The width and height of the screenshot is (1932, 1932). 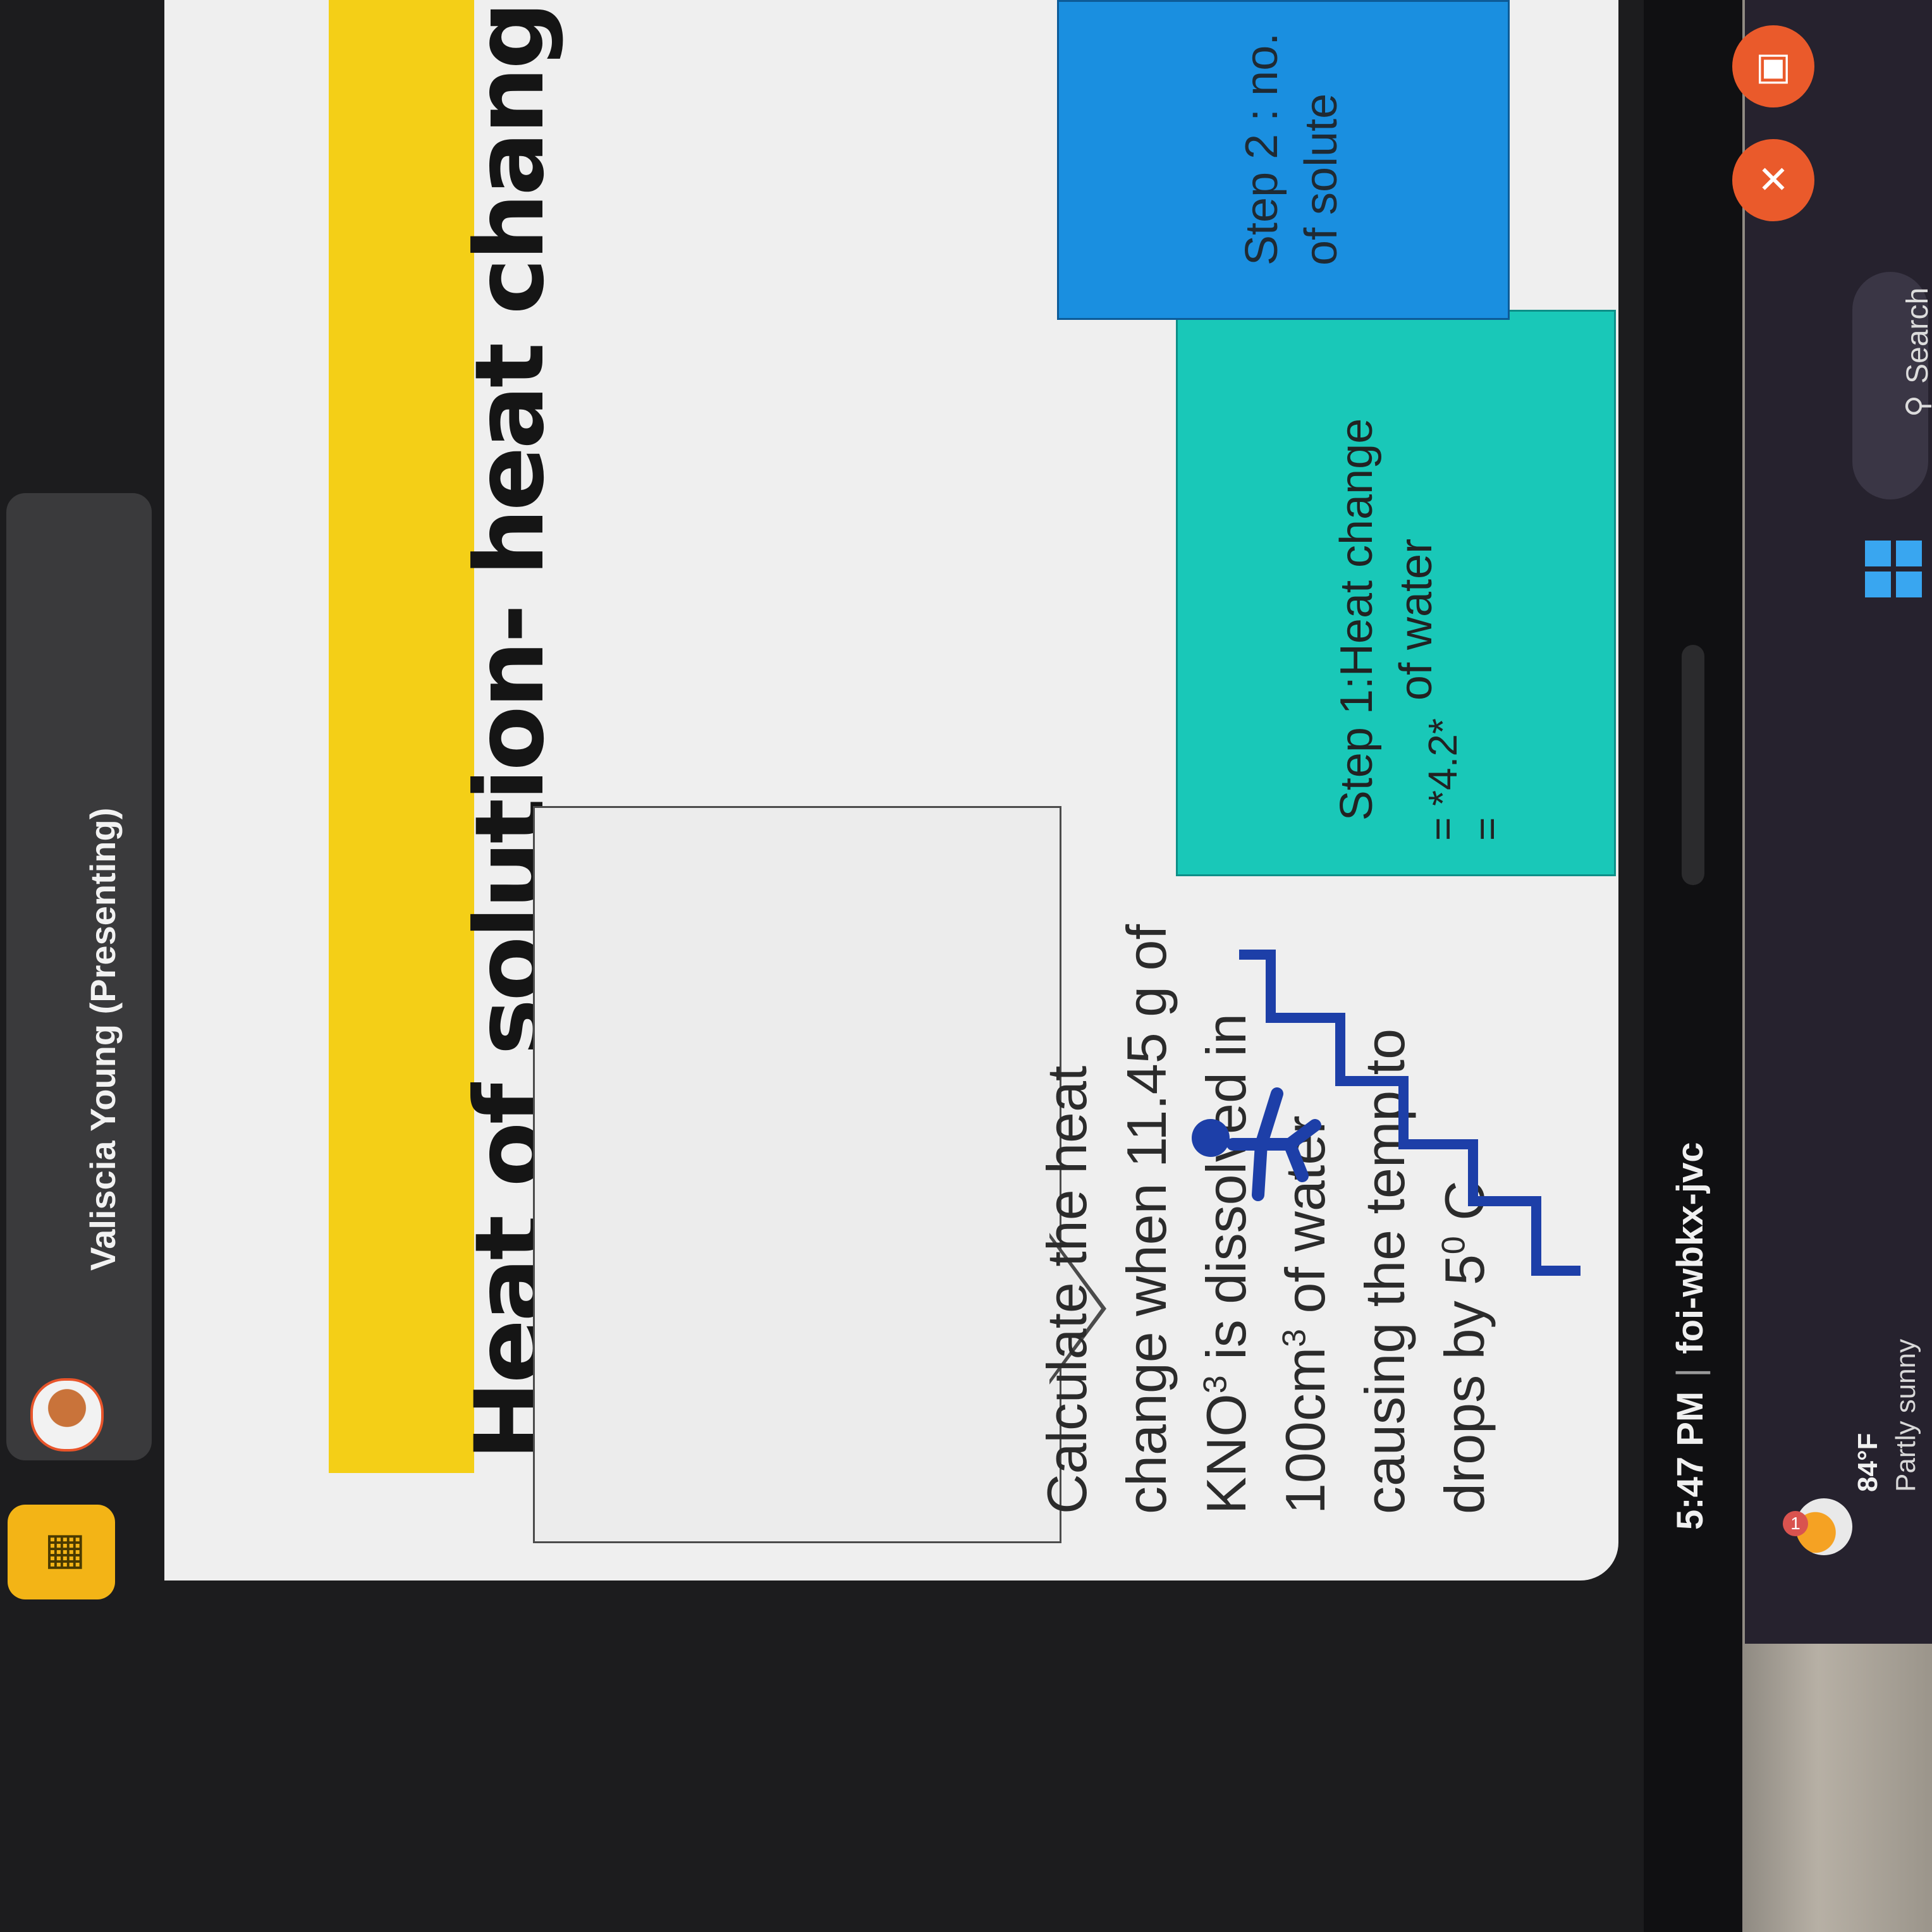 I want to click on present-icon: ▣, so click(x=1773, y=66).